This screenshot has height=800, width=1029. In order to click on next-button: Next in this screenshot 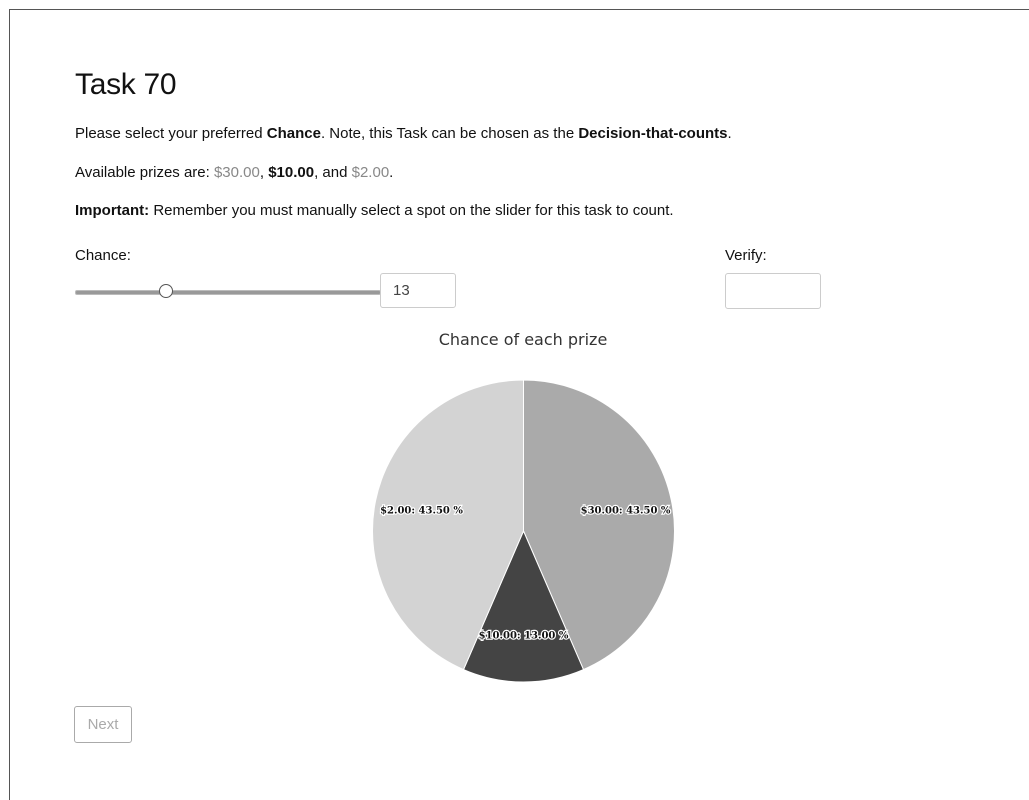, I will do `click(103, 724)`.